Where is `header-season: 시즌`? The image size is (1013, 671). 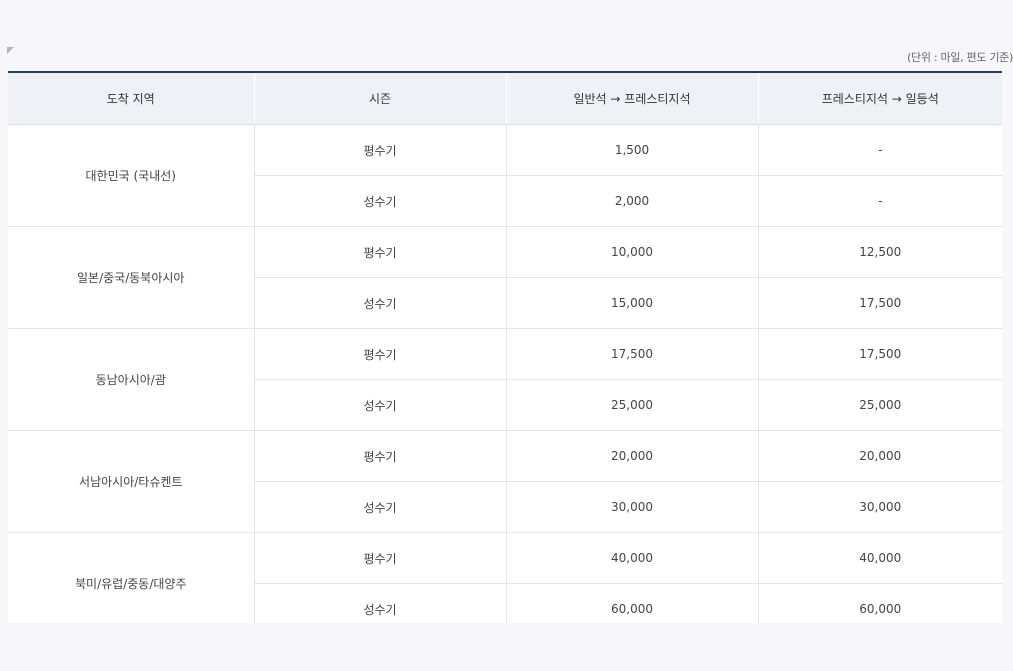
header-season: 시즌 is located at coordinates (379, 98).